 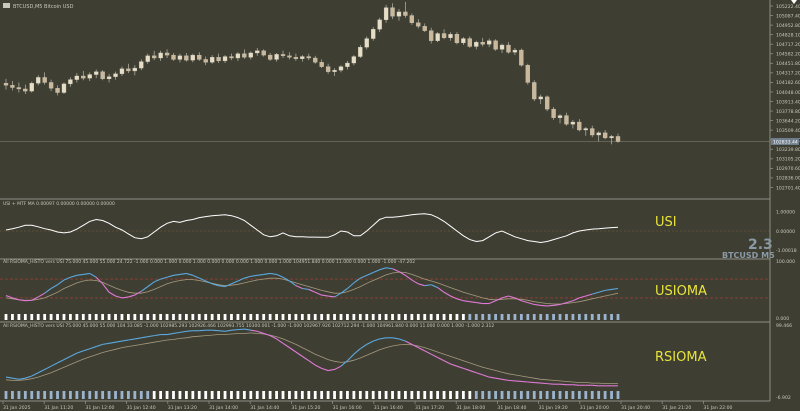 What do you see at coordinates (43, 7) in the screenshot?
I see `symbol-line: BTCUSD,M5 Bitcoin USD` at bounding box center [43, 7].